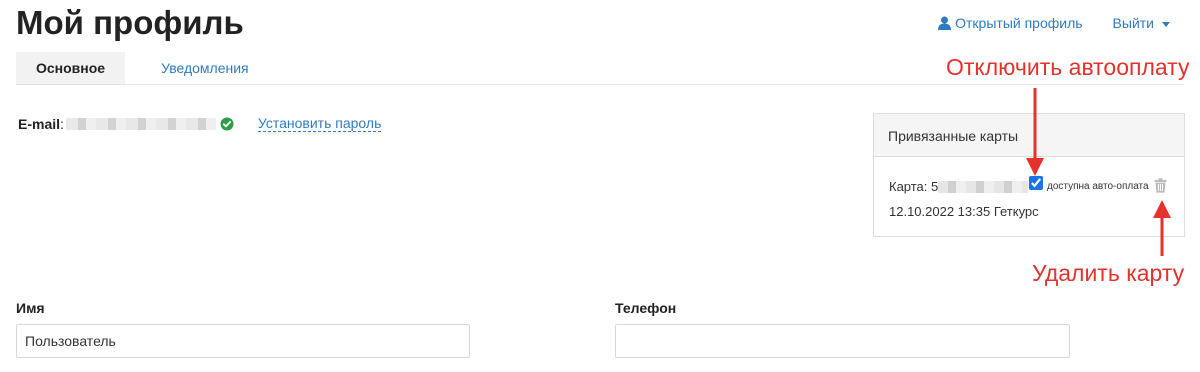 This screenshot has width=1200, height=372. Describe the element at coordinates (842, 341) in the screenshot. I see `phone-input` at that location.